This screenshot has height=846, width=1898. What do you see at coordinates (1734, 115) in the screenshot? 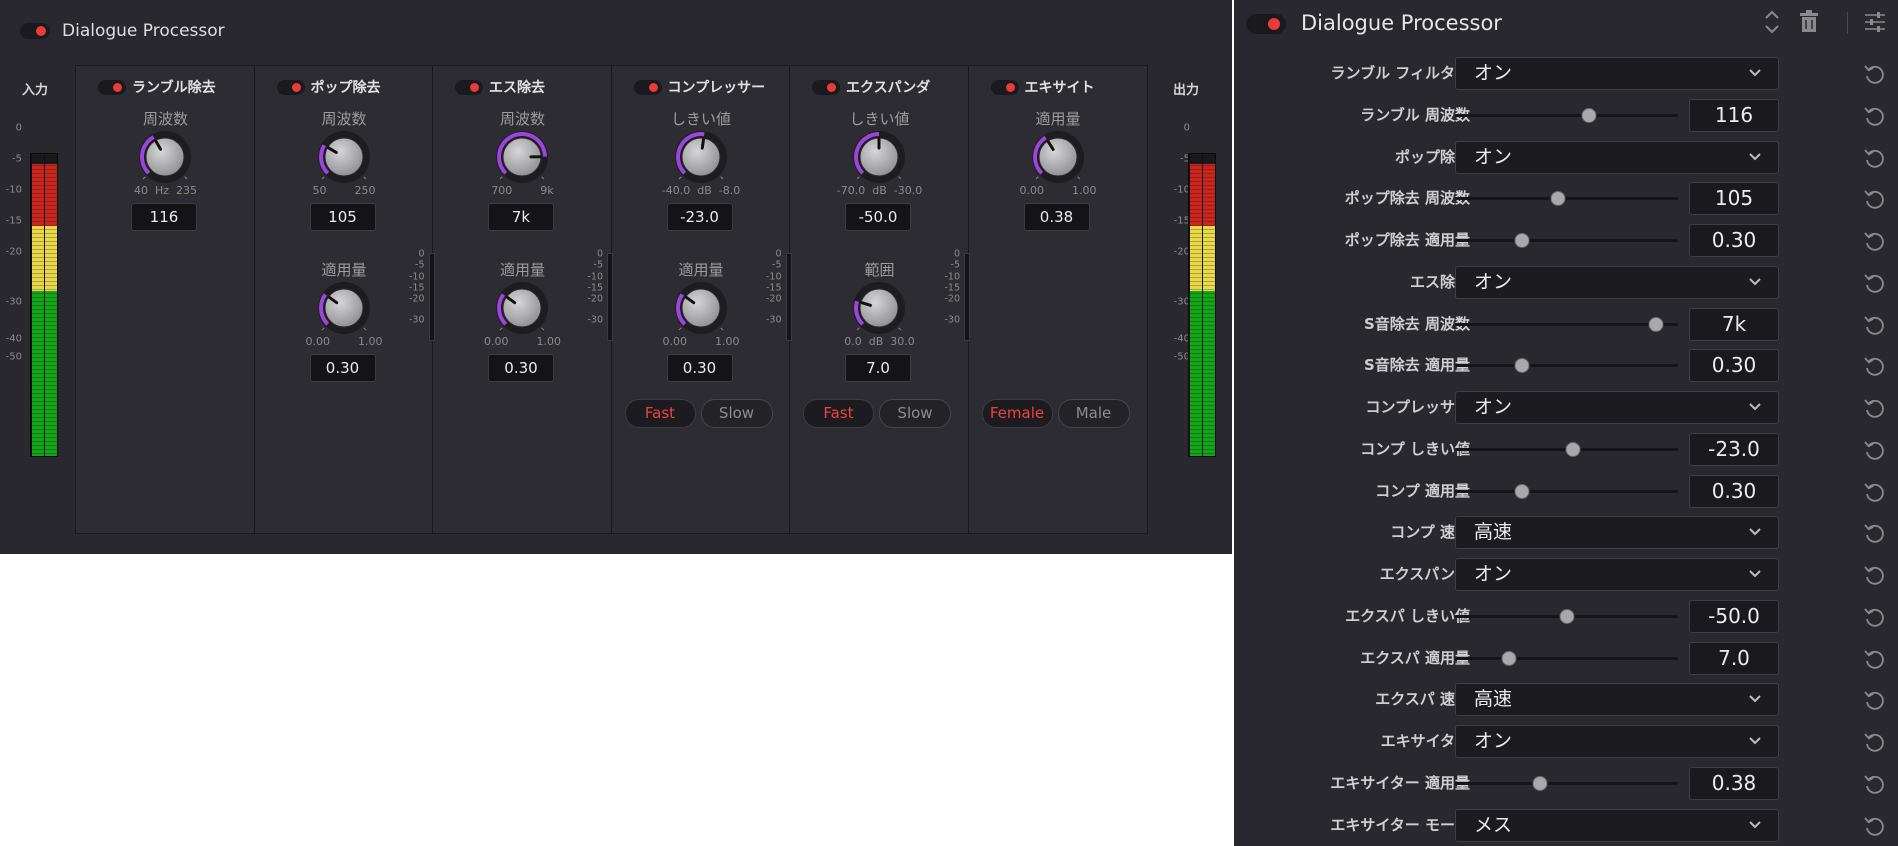
I see `parameter-value-field: 116` at bounding box center [1734, 115].